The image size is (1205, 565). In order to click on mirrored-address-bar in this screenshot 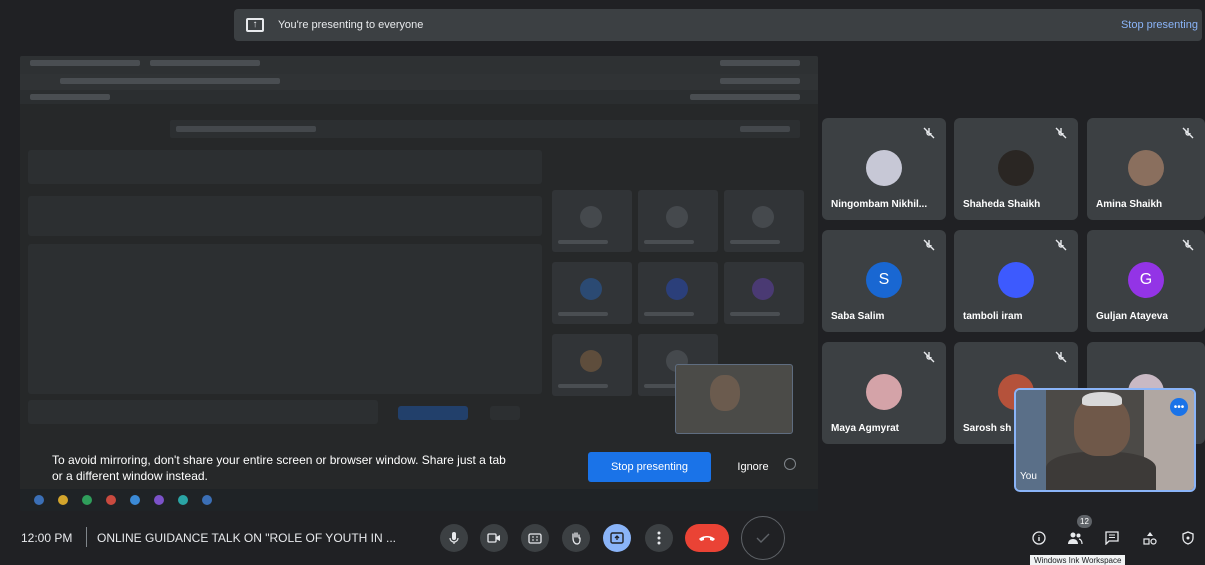, I will do `click(419, 82)`.